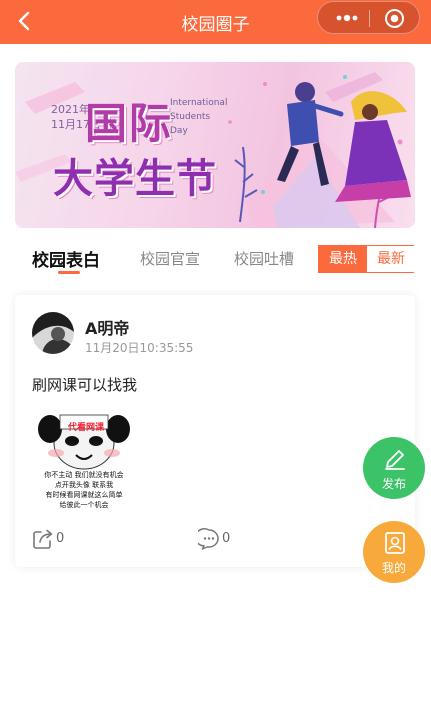 The image size is (431, 710). I want to click on sort-toggle: 最热 最新, so click(366, 259).